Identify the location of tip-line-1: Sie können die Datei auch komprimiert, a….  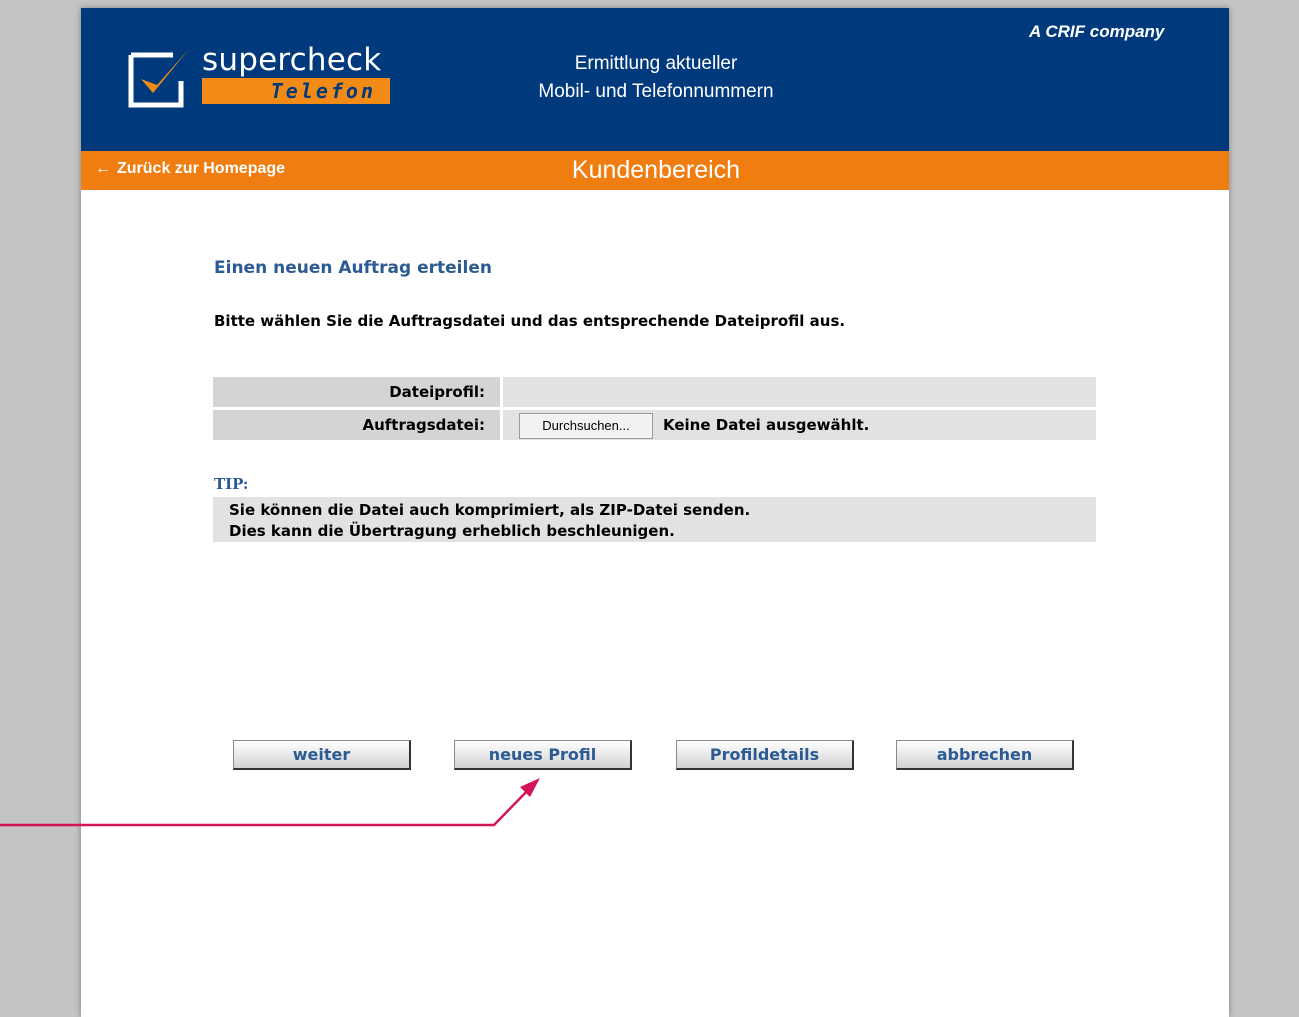
(490, 510).